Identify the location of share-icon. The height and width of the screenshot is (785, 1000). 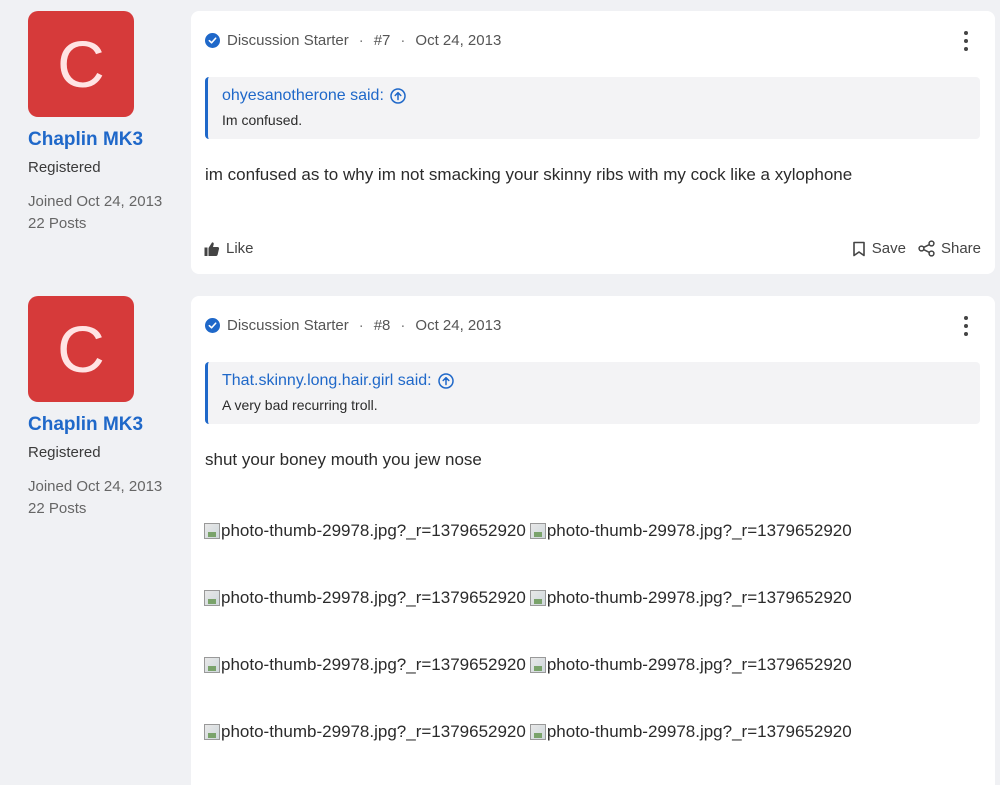
(926, 248).